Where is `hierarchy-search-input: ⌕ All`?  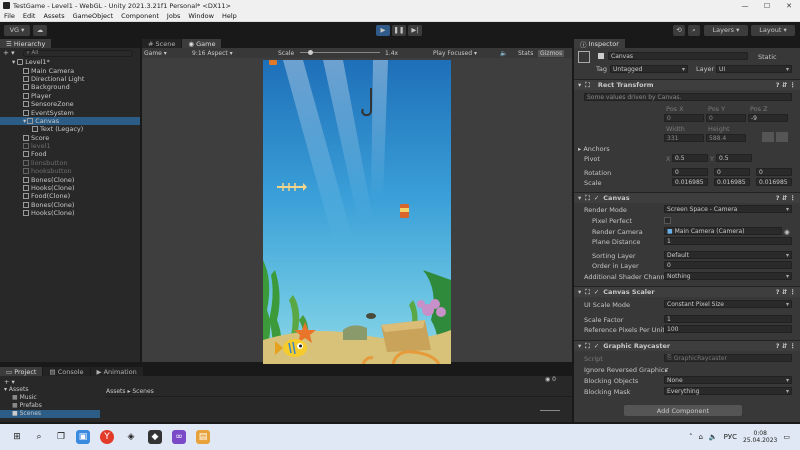
hierarchy-search-input: ⌕ All is located at coordinates (77, 53).